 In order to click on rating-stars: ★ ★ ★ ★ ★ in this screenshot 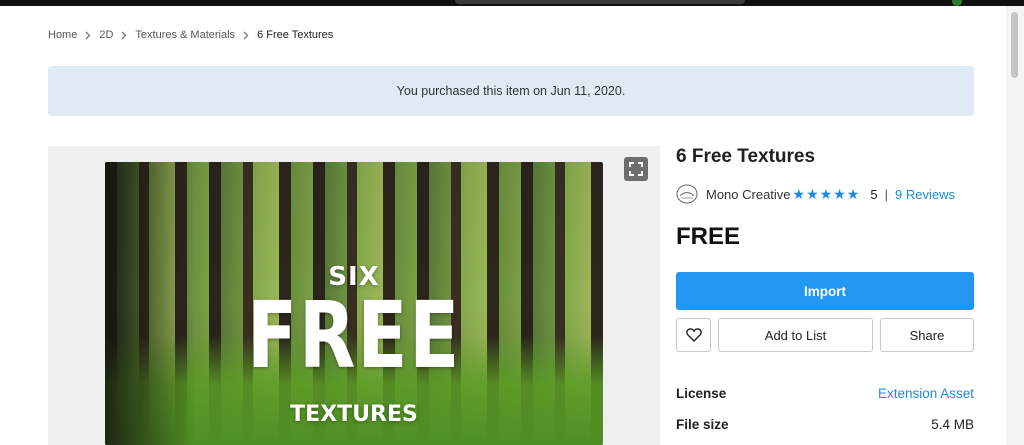, I will do `click(827, 194)`.